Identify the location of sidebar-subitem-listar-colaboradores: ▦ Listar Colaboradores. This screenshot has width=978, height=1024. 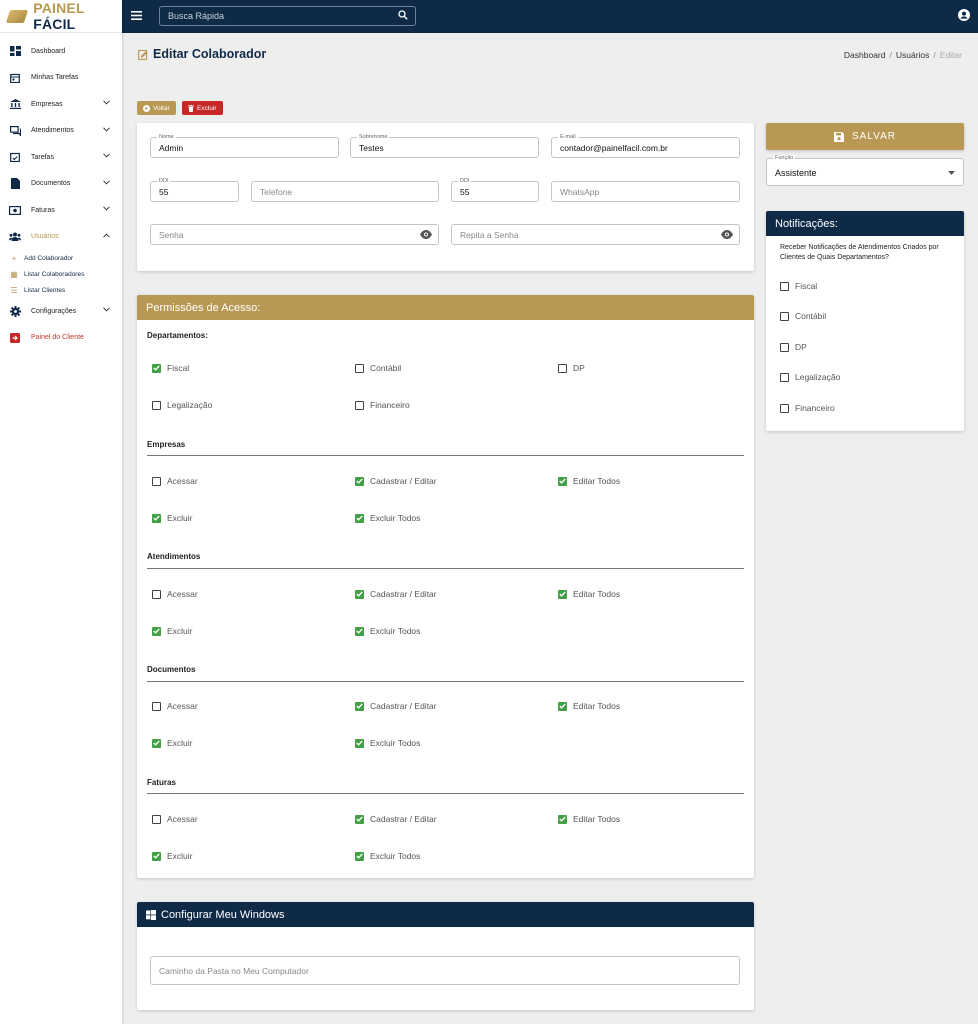
(61, 274).